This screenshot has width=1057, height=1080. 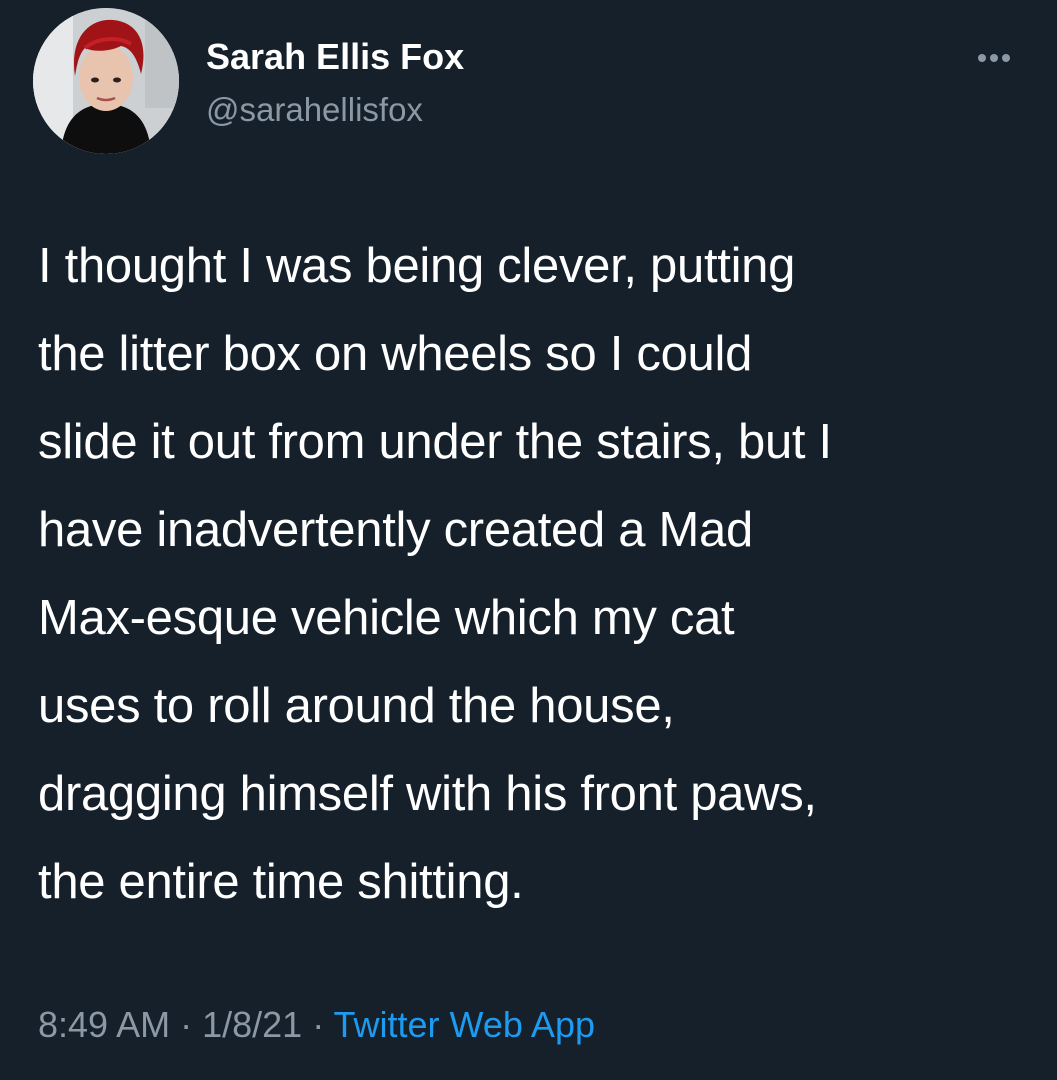 I want to click on tweet-meta: 8:49 AM · 1/8/21 · Twitter Web App, so click(x=316, y=1025).